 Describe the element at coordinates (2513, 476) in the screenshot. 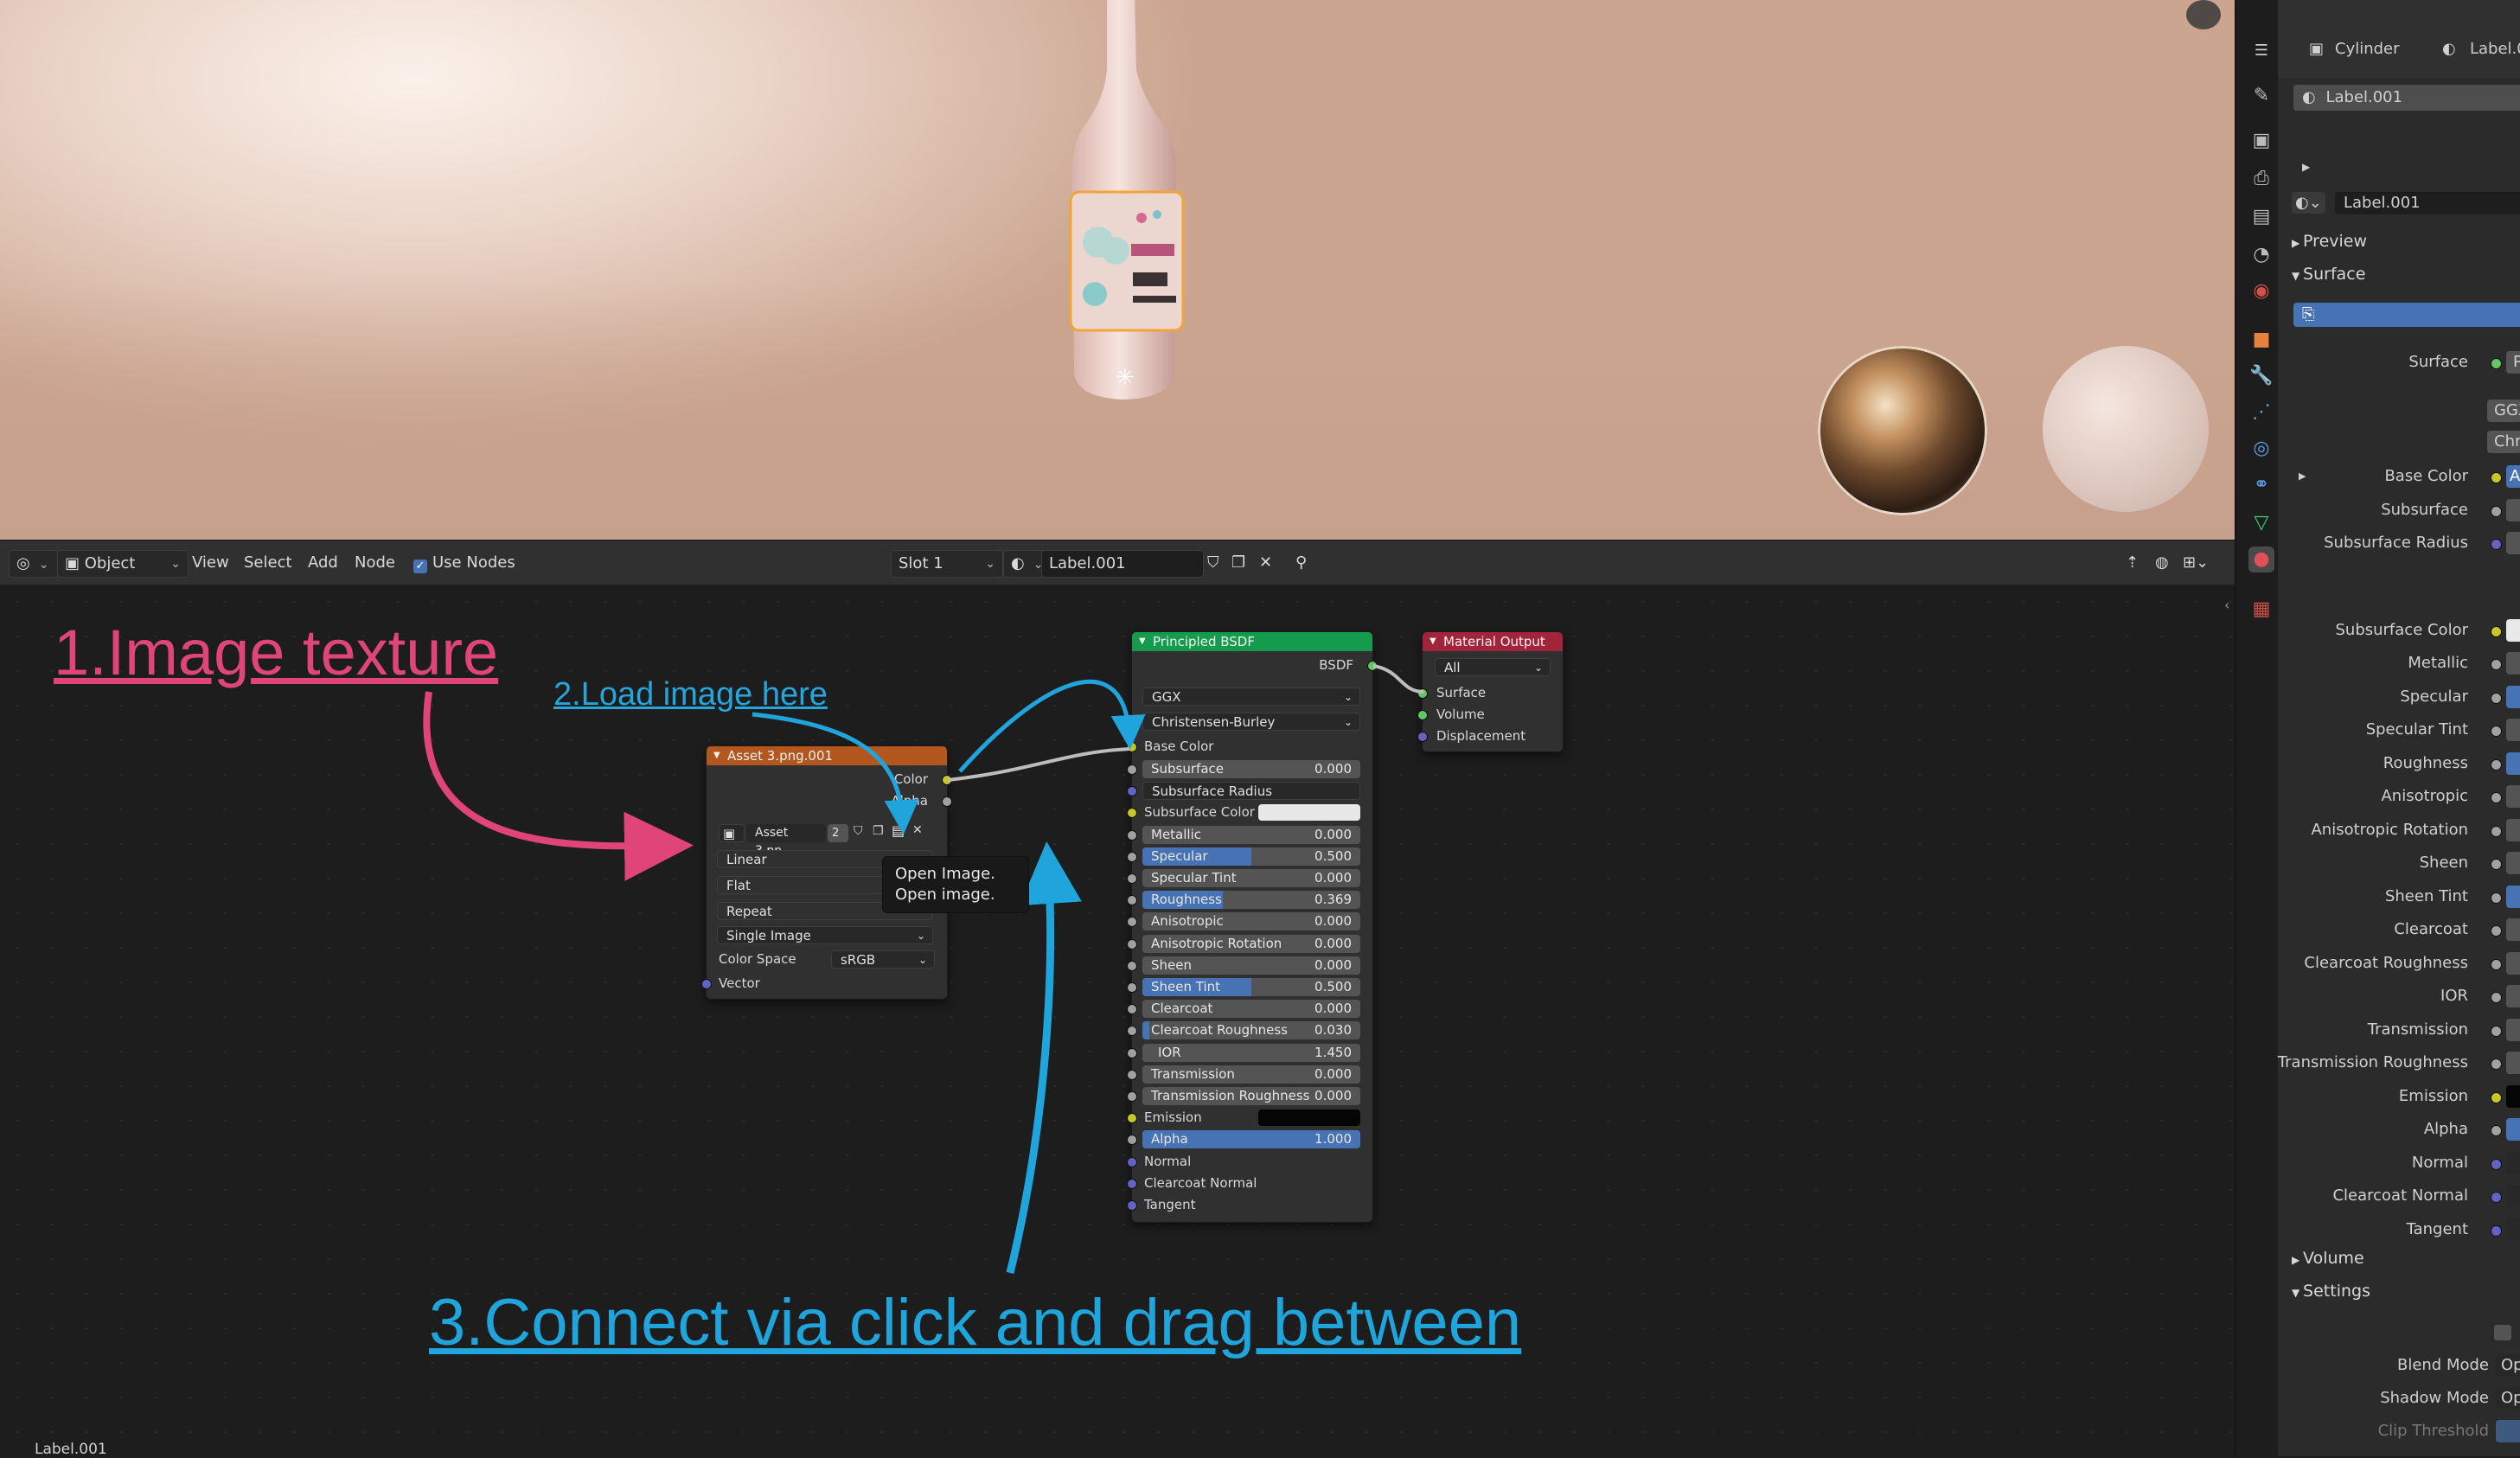

I see `prop-input-field: A` at that location.